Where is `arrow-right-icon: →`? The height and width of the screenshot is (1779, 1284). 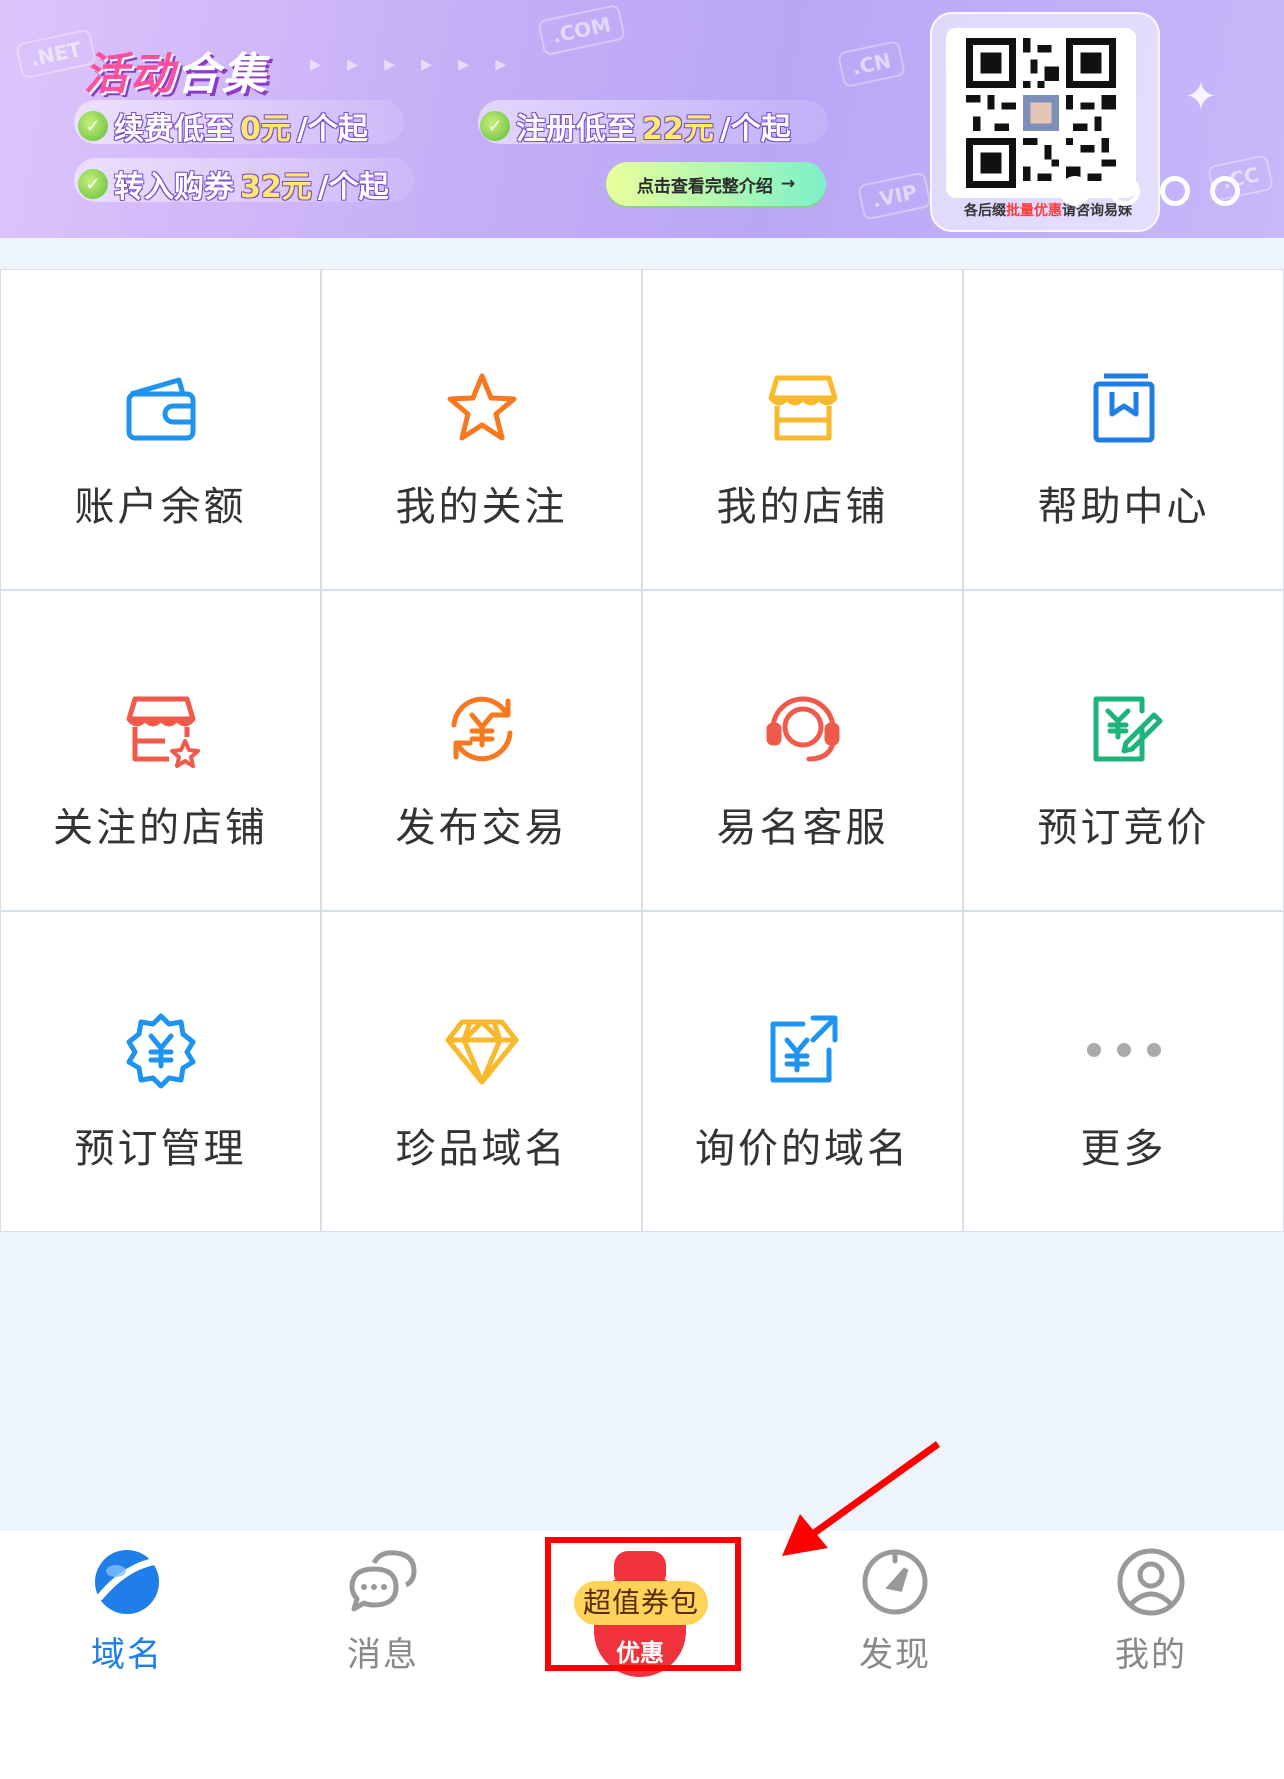 arrow-right-icon: → is located at coordinates (788, 184).